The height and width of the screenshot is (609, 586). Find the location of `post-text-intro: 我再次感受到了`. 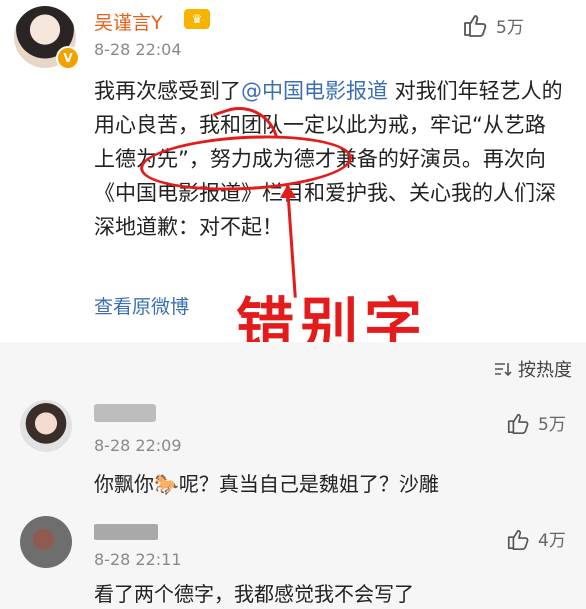

post-text-intro: 我再次感受到了 is located at coordinates (167, 91).